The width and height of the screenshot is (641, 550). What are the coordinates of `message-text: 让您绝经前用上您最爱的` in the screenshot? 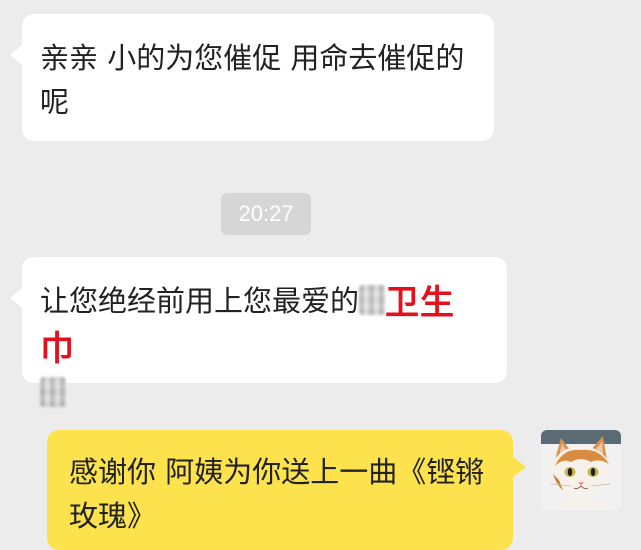 It's located at (200, 301).